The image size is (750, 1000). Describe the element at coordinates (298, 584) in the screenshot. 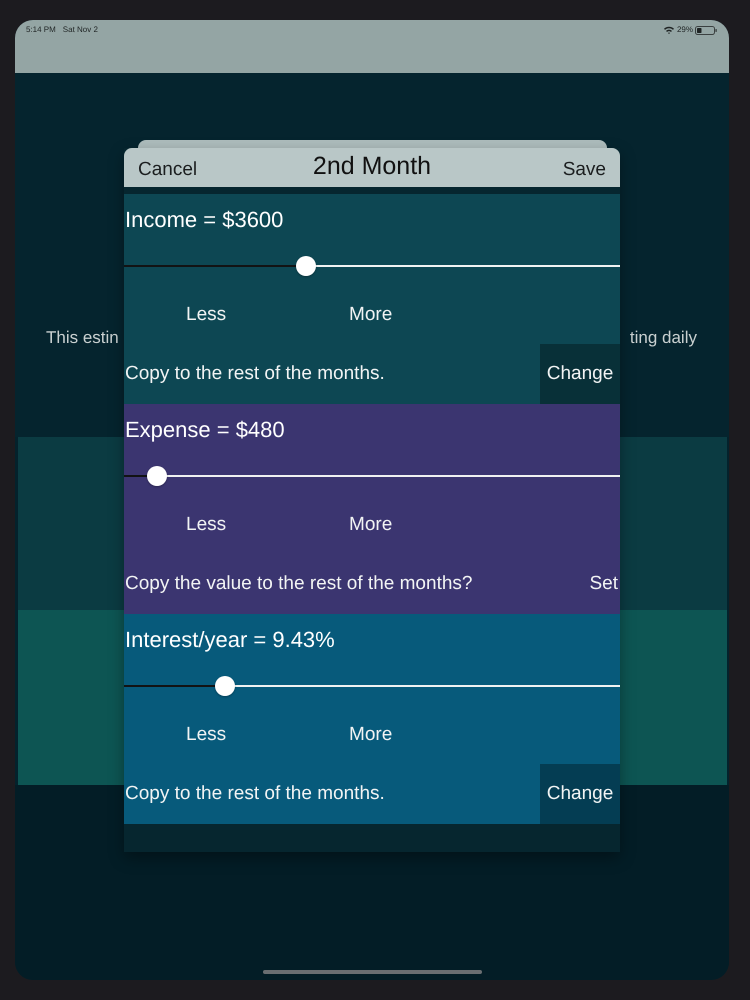

I see `copy-prompt: Copy the value to the rest of the months?` at that location.